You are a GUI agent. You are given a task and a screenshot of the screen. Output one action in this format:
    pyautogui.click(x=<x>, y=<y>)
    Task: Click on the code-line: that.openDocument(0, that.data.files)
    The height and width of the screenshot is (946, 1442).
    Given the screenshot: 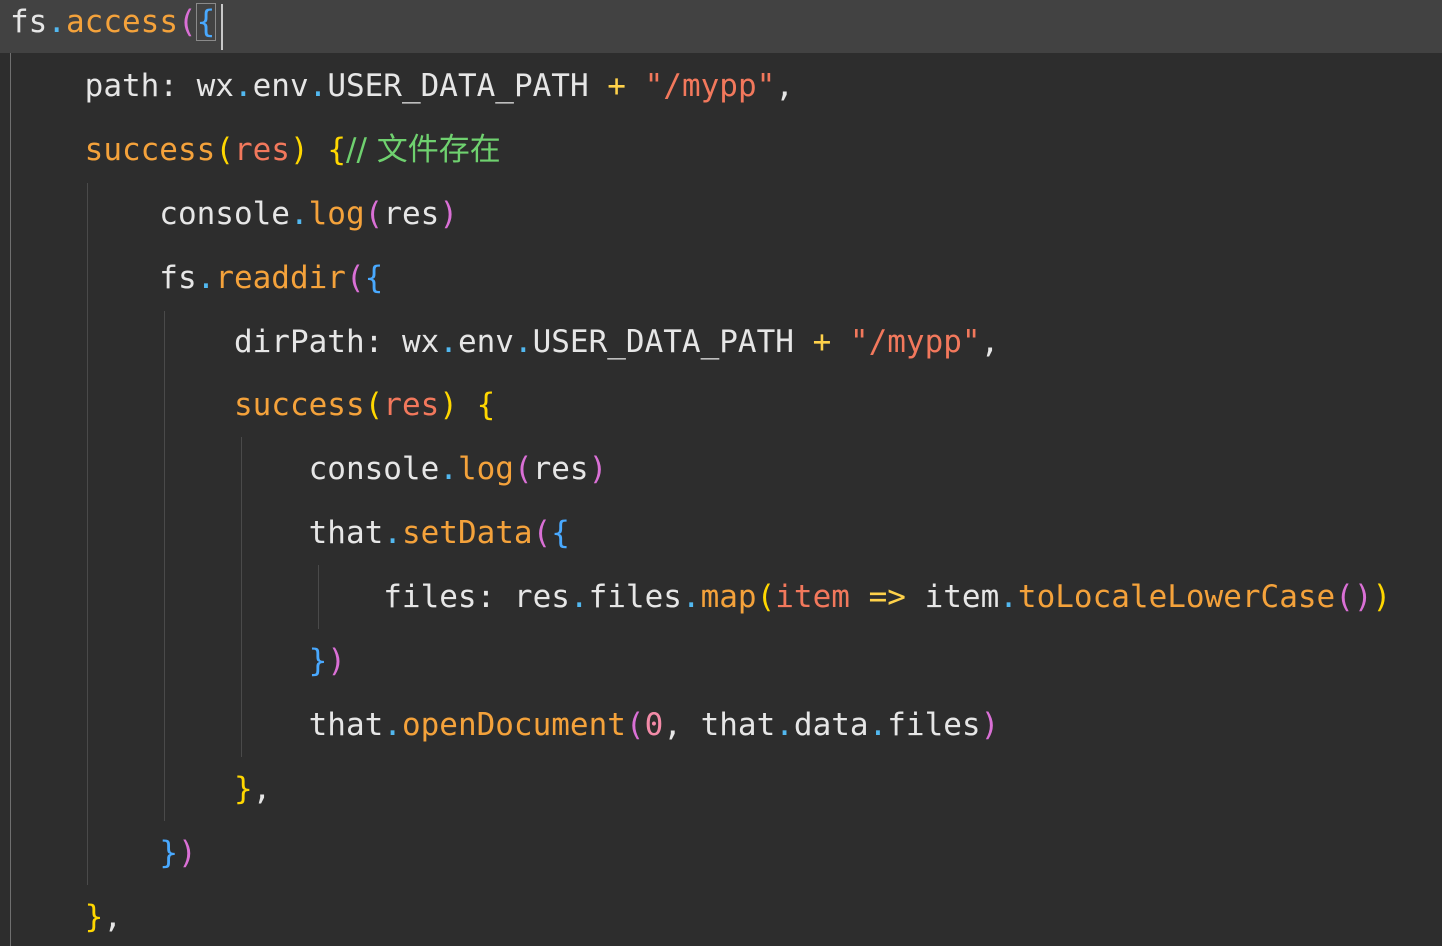 What is the action you would take?
    pyautogui.click(x=505, y=725)
    